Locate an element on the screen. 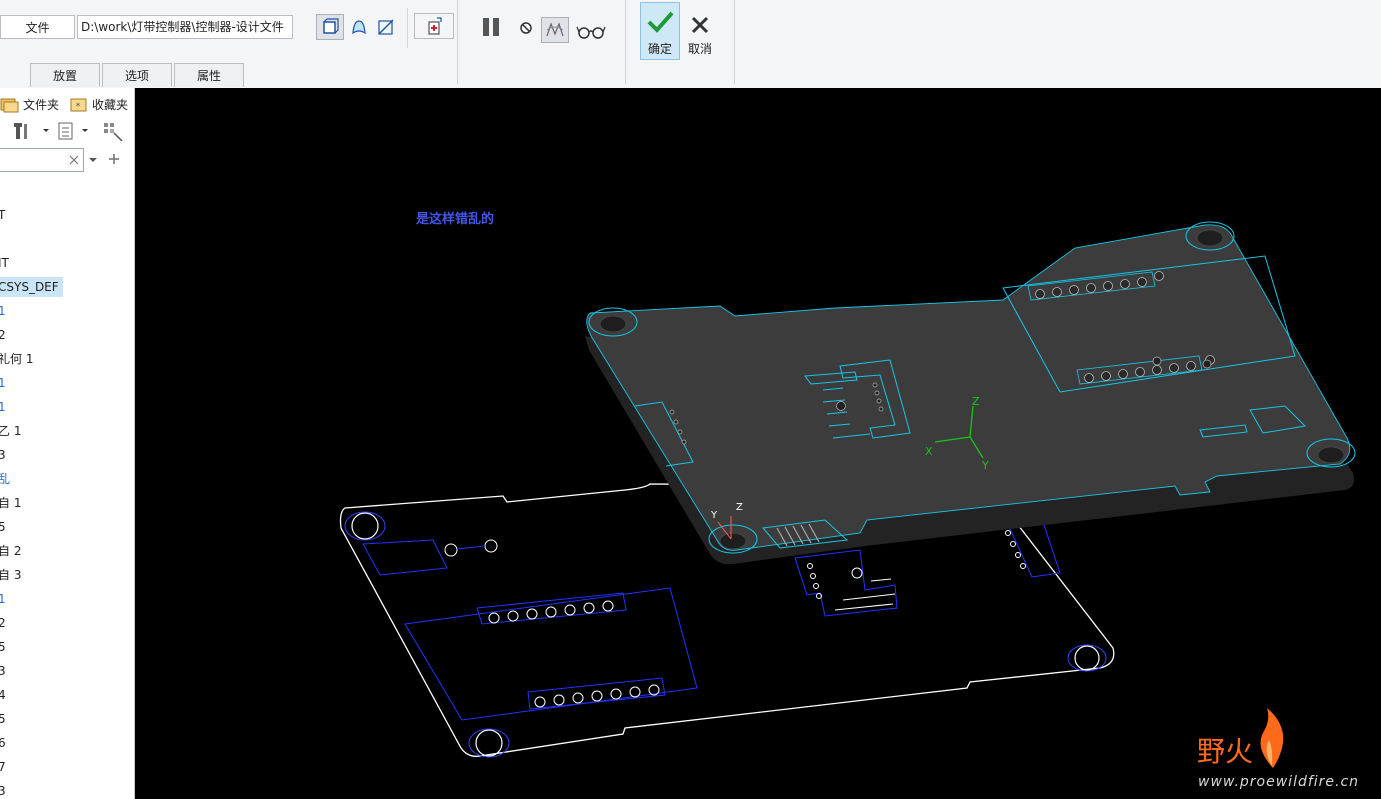 This screenshot has width=1381, height=799. filter-button is located at coordinates (114, 132).